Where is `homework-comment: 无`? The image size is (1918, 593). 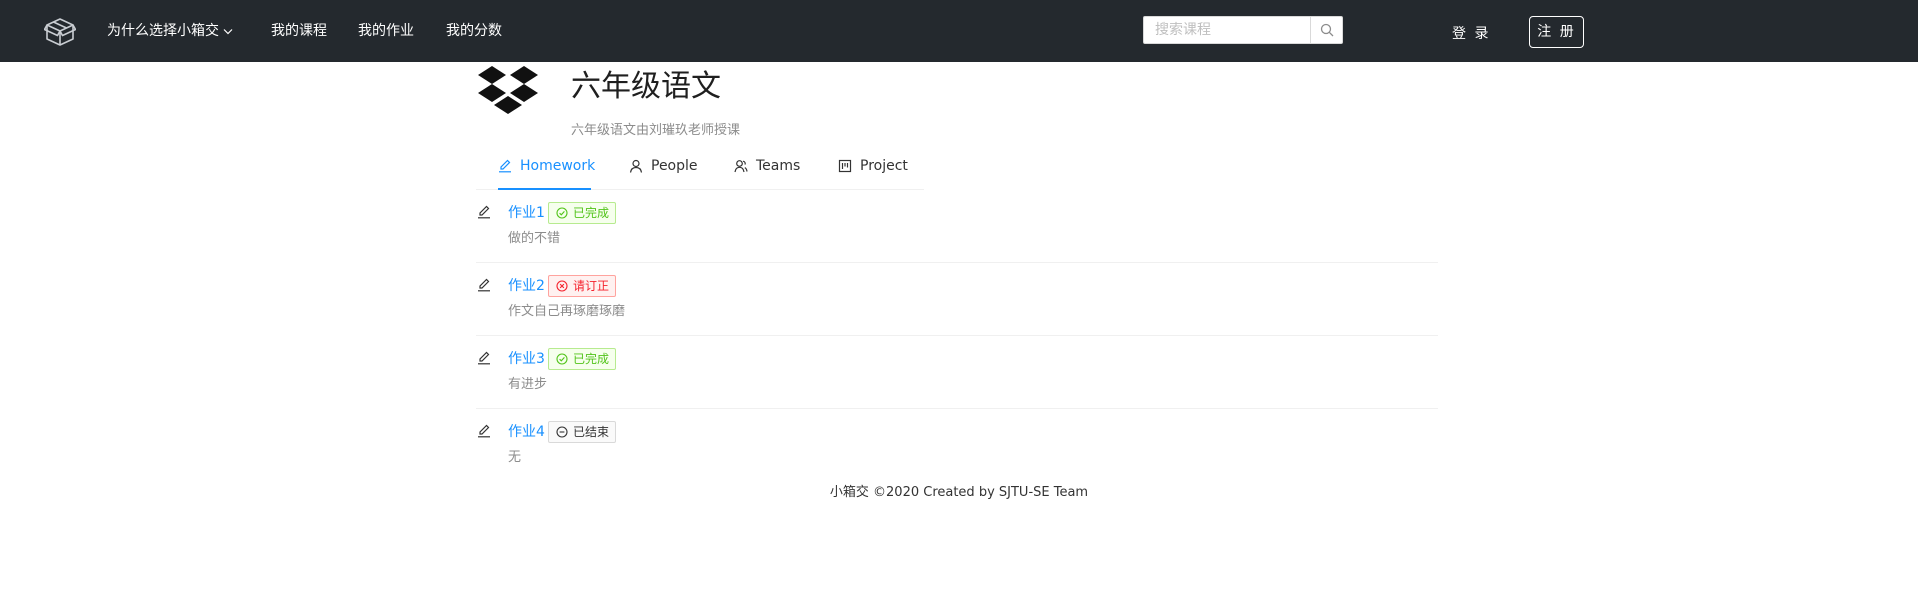 homework-comment: 无 is located at coordinates (515, 457).